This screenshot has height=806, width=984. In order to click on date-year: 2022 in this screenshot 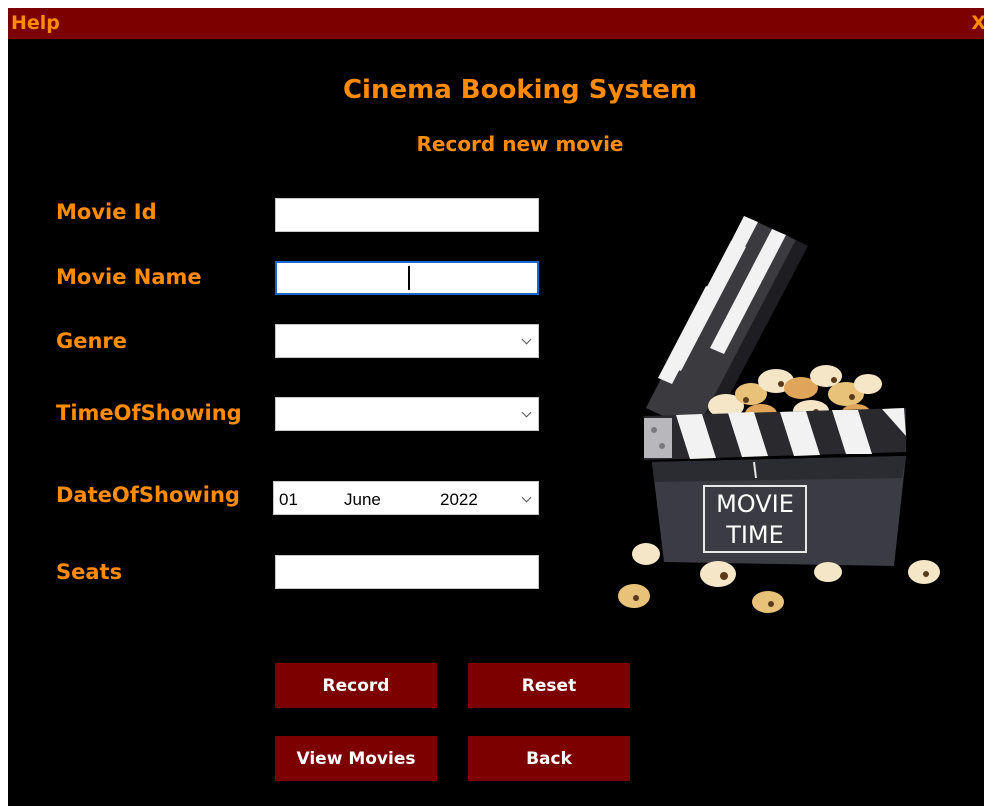, I will do `click(459, 500)`.